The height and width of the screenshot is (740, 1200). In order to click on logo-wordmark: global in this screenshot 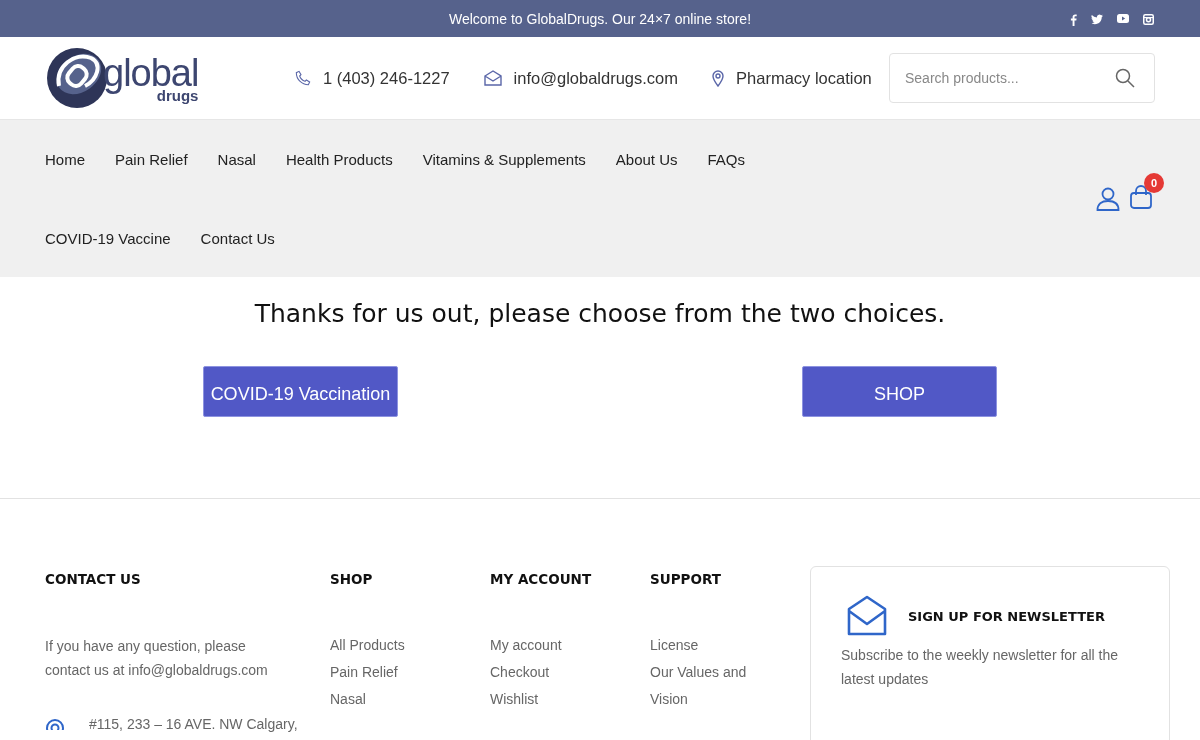, I will do `click(151, 72)`.